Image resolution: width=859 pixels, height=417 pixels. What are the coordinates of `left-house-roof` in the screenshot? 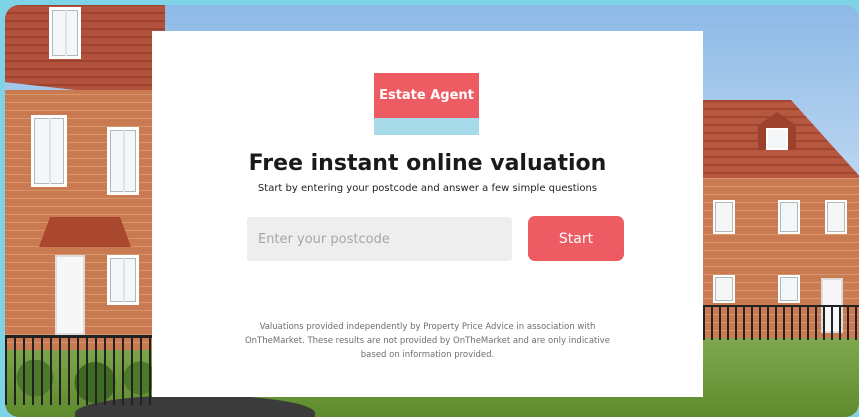 It's located at (85, 52).